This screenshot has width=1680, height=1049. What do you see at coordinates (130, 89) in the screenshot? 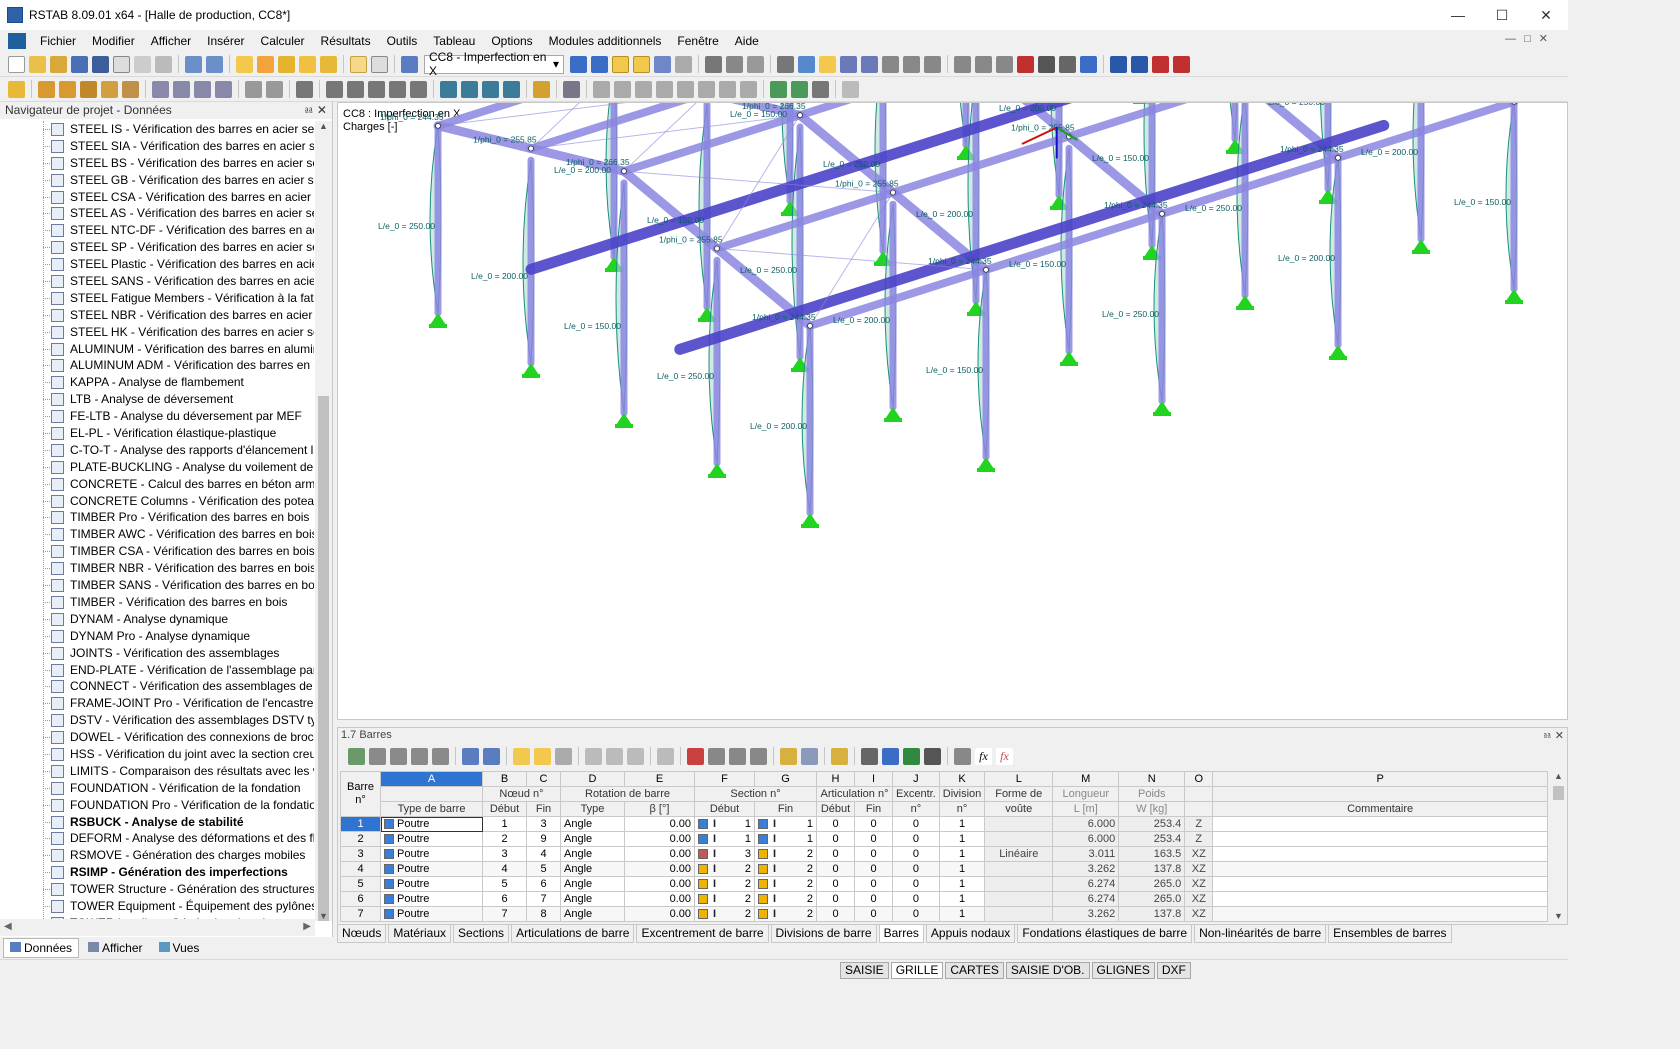
I see `hinge-icon` at bounding box center [130, 89].